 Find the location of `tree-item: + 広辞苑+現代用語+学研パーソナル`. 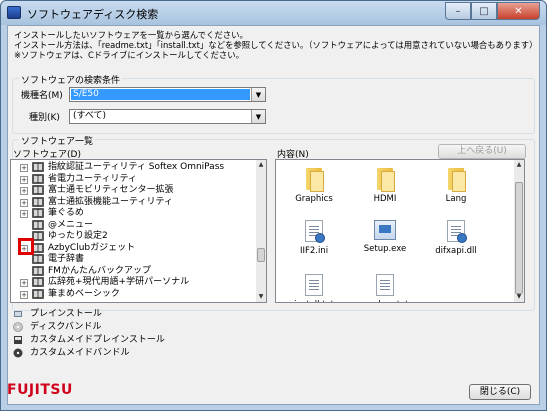

tree-item: + 広辞苑+現代用語+学研パーソナル is located at coordinates (133, 282).